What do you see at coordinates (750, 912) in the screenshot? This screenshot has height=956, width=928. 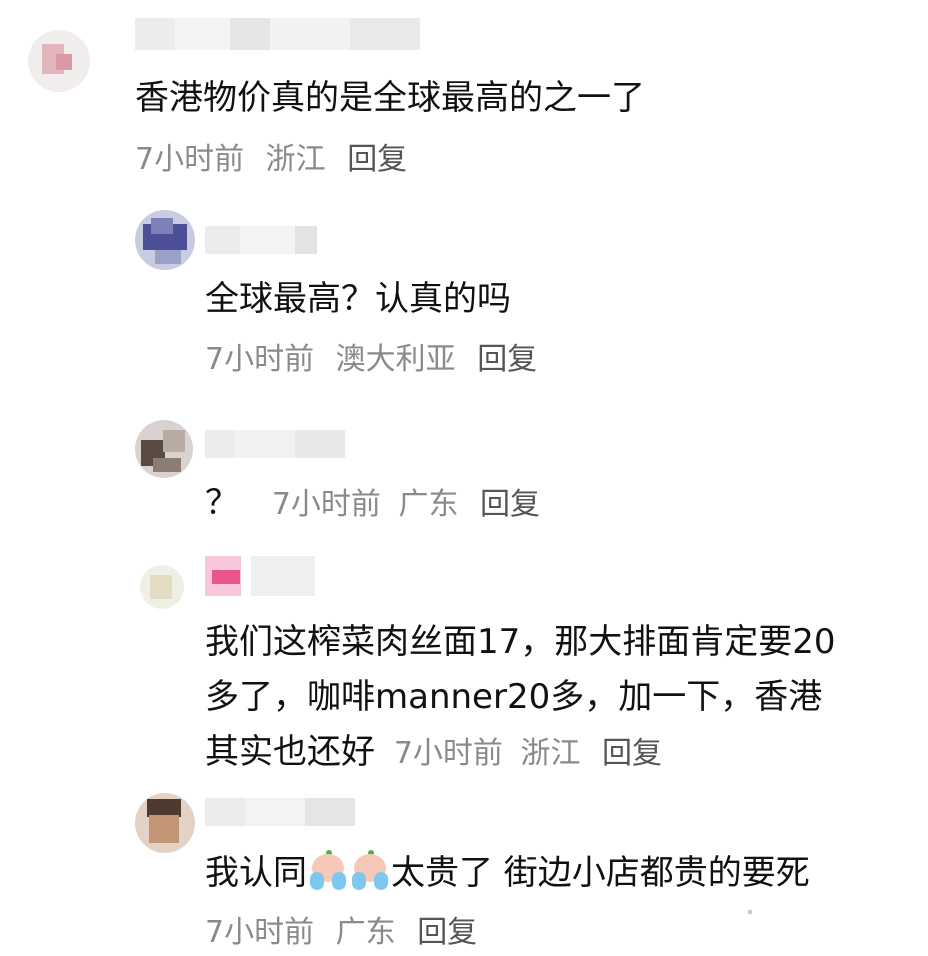 I see `decorative-dot` at bounding box center [750, 912].